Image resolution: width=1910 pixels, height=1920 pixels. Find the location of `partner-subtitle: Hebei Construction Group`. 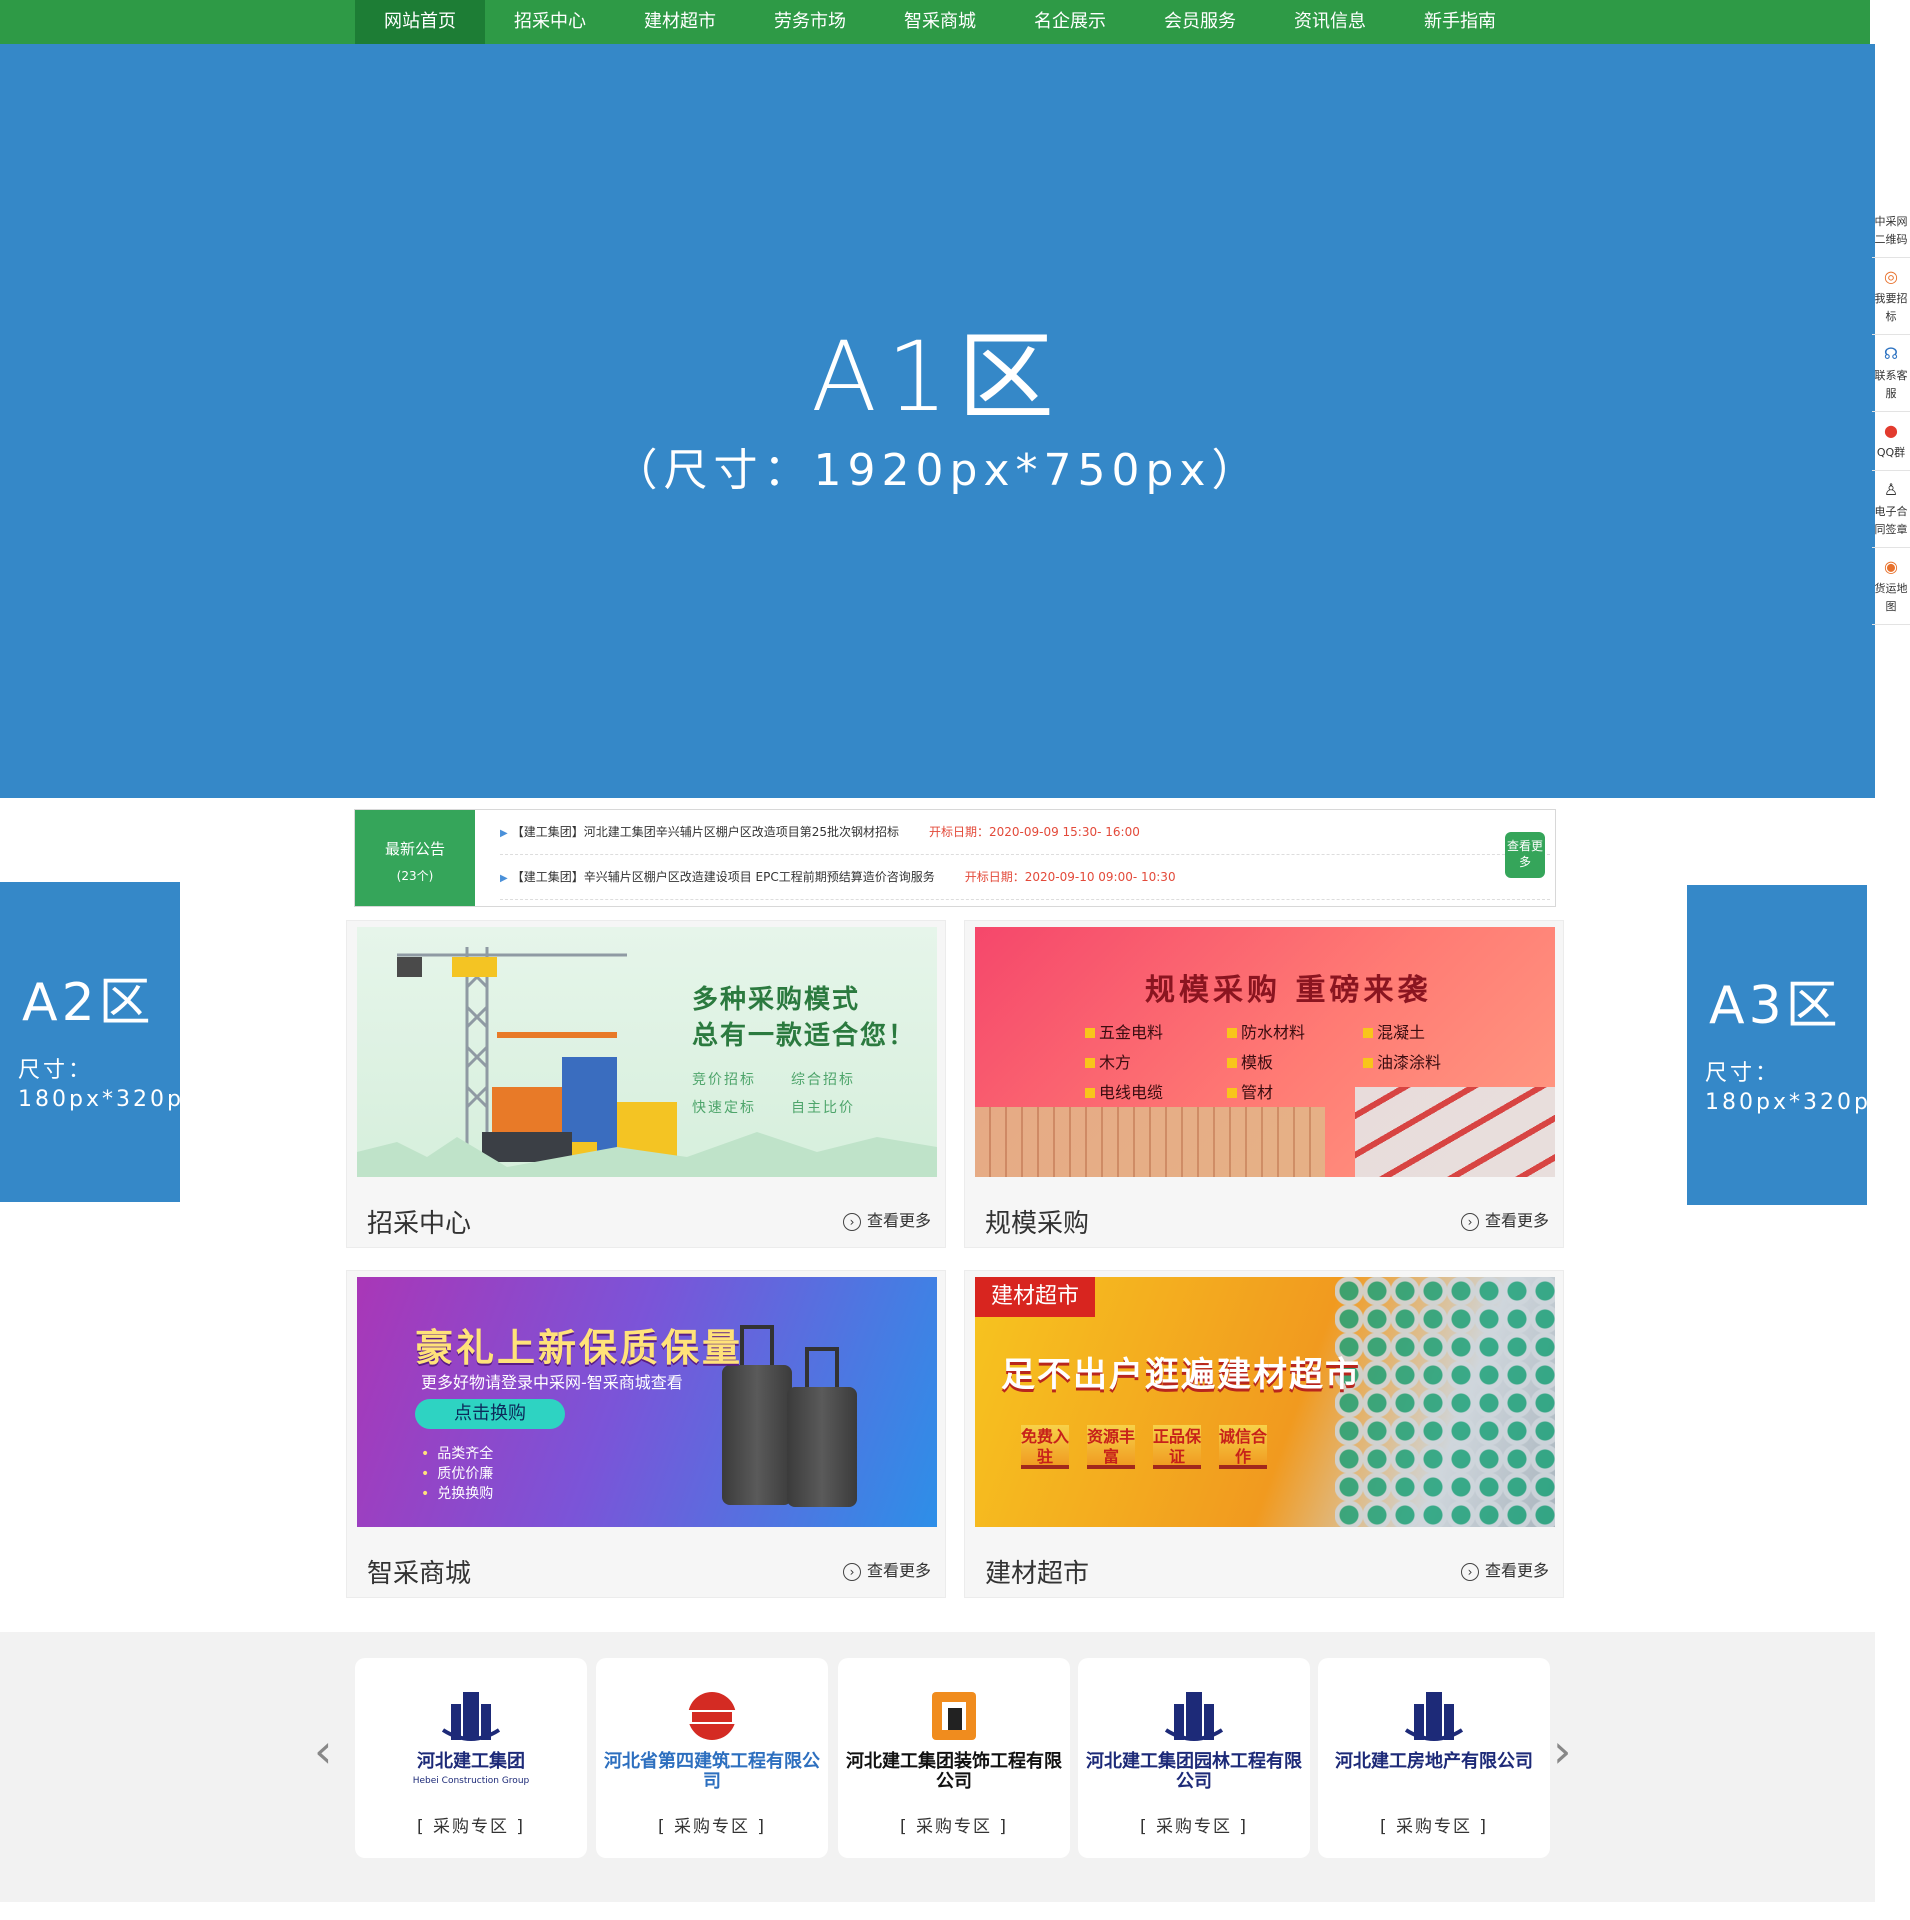

partner-subtitle: Hebei Construction Group is located at coordinates (471, 1781).